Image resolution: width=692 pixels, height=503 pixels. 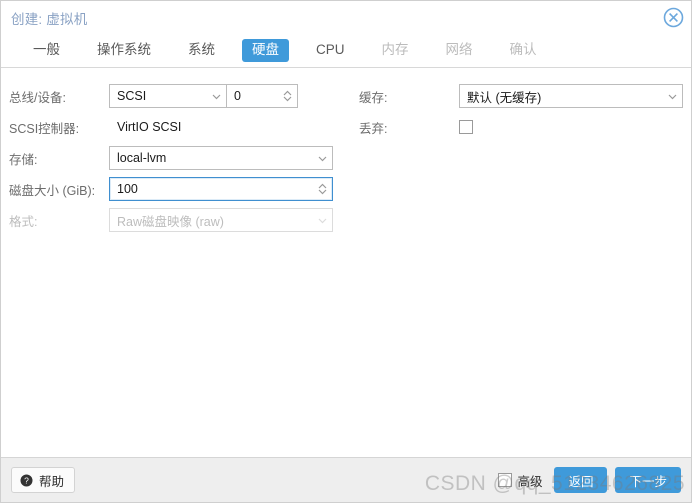 I want to click on format-label: 格式:, so click(x=23, y=221).